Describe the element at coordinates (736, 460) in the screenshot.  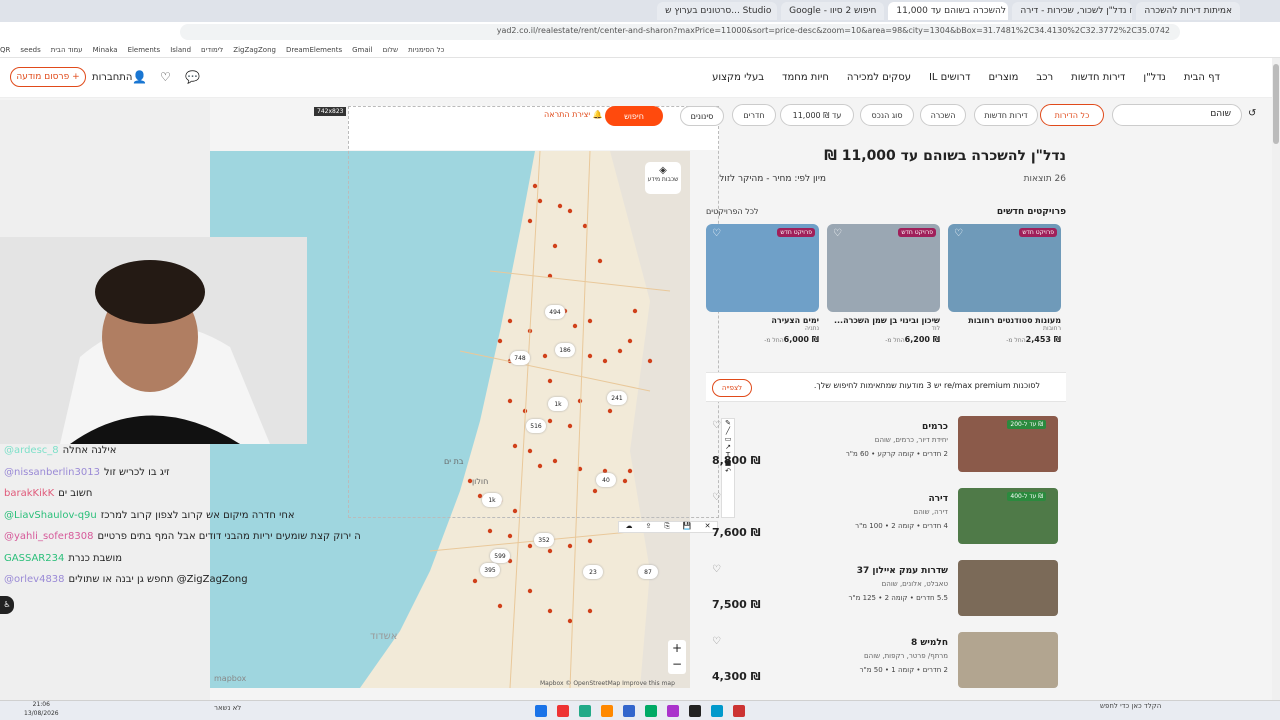
I see `listing-price: ₪ 8,800` at that location.